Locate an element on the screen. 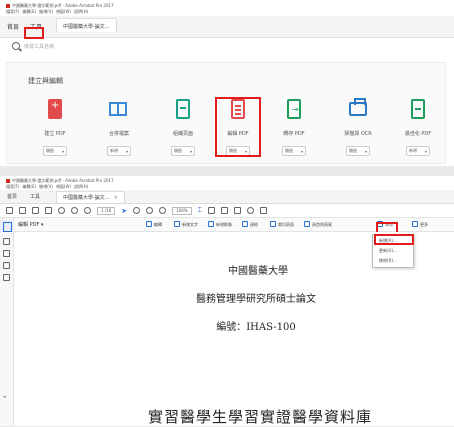 Image resolution: width=454 pixels, height=427 pixels. collapse-icon: ◂ is located at coordinates (4, 397).